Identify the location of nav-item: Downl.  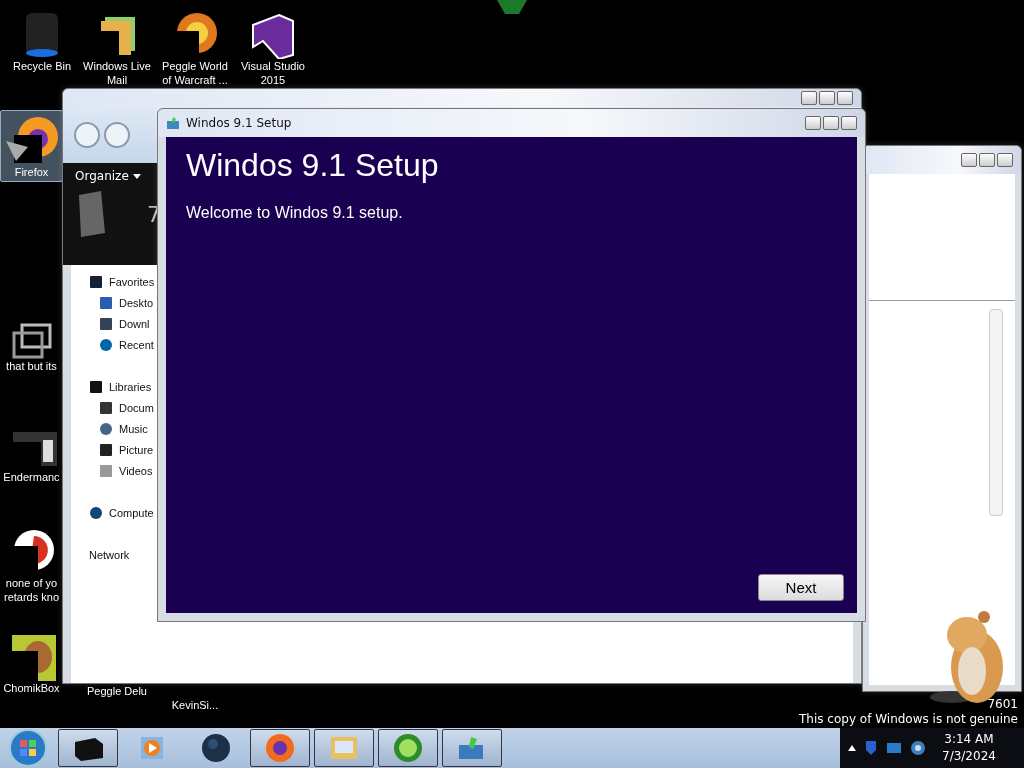
(134, 323).